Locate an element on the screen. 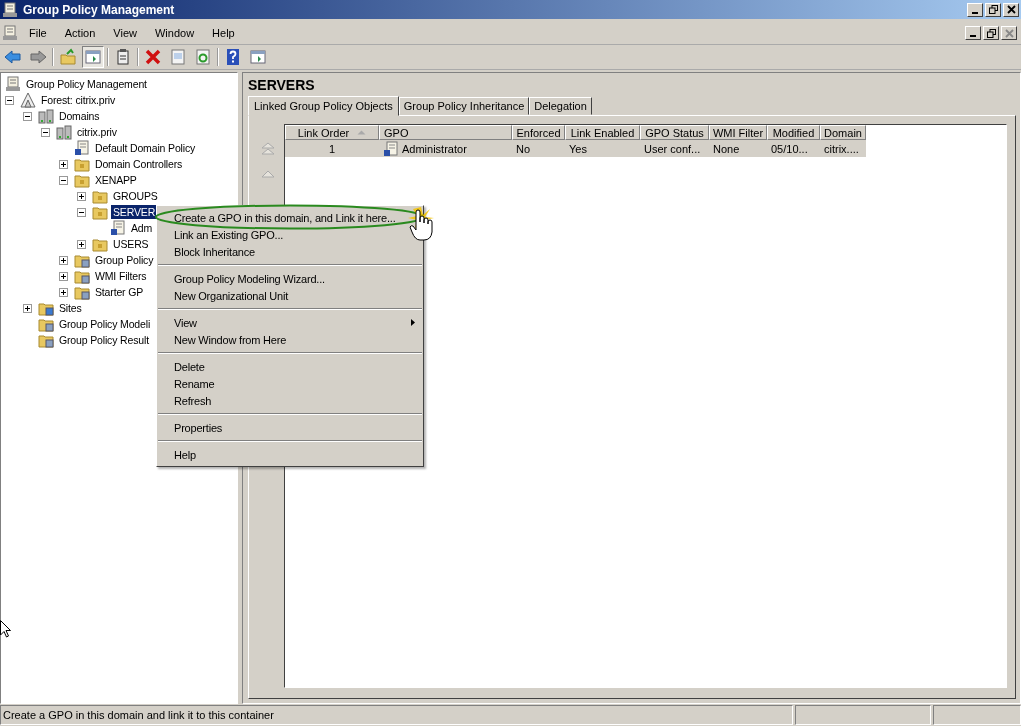  column-header: Link Enabled is located at coordinates (602, 132).